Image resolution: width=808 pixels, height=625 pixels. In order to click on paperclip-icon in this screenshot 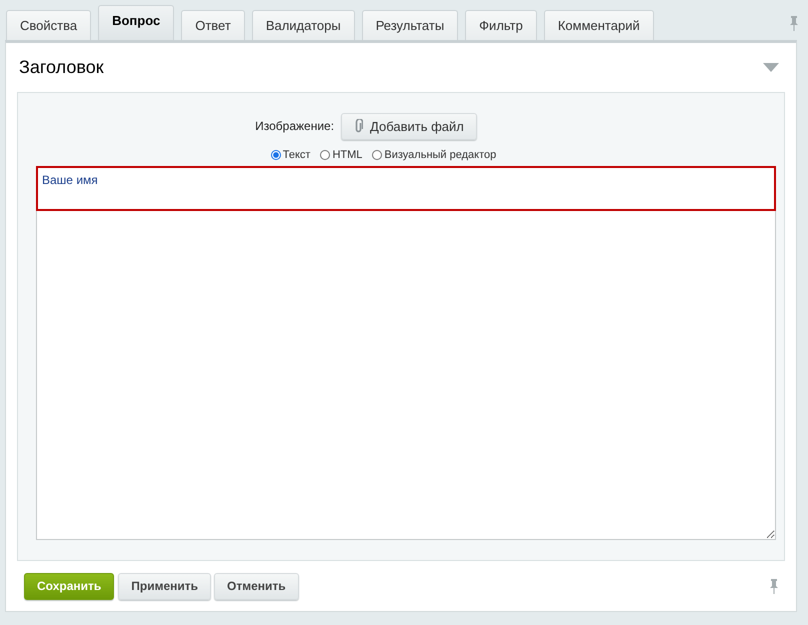, I will do `click(359, 126)`.